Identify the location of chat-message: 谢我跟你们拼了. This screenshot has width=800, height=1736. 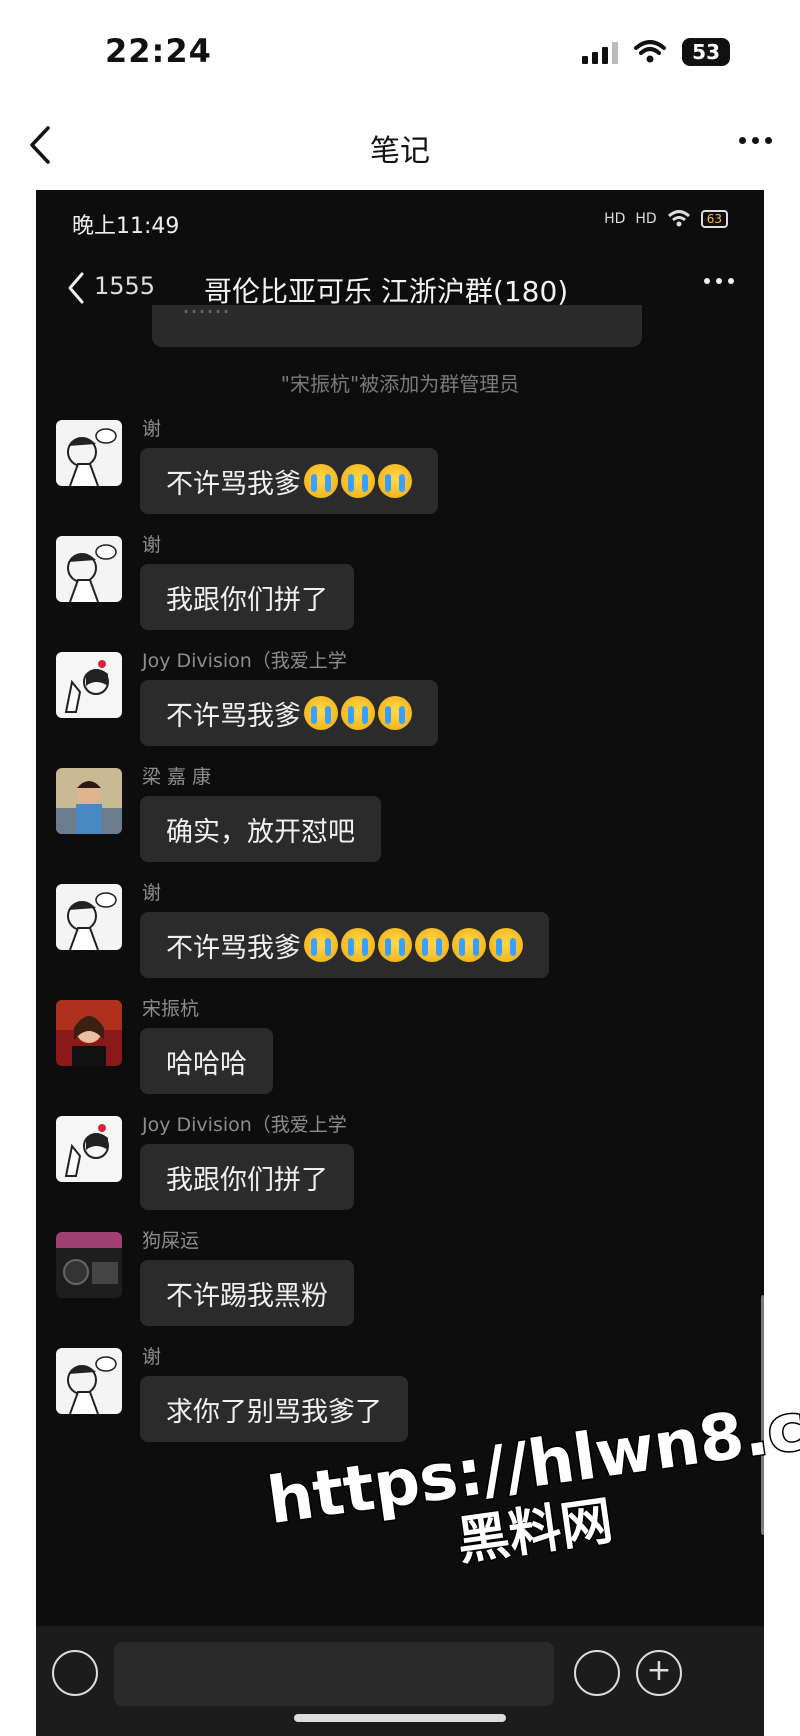
(400, 590).